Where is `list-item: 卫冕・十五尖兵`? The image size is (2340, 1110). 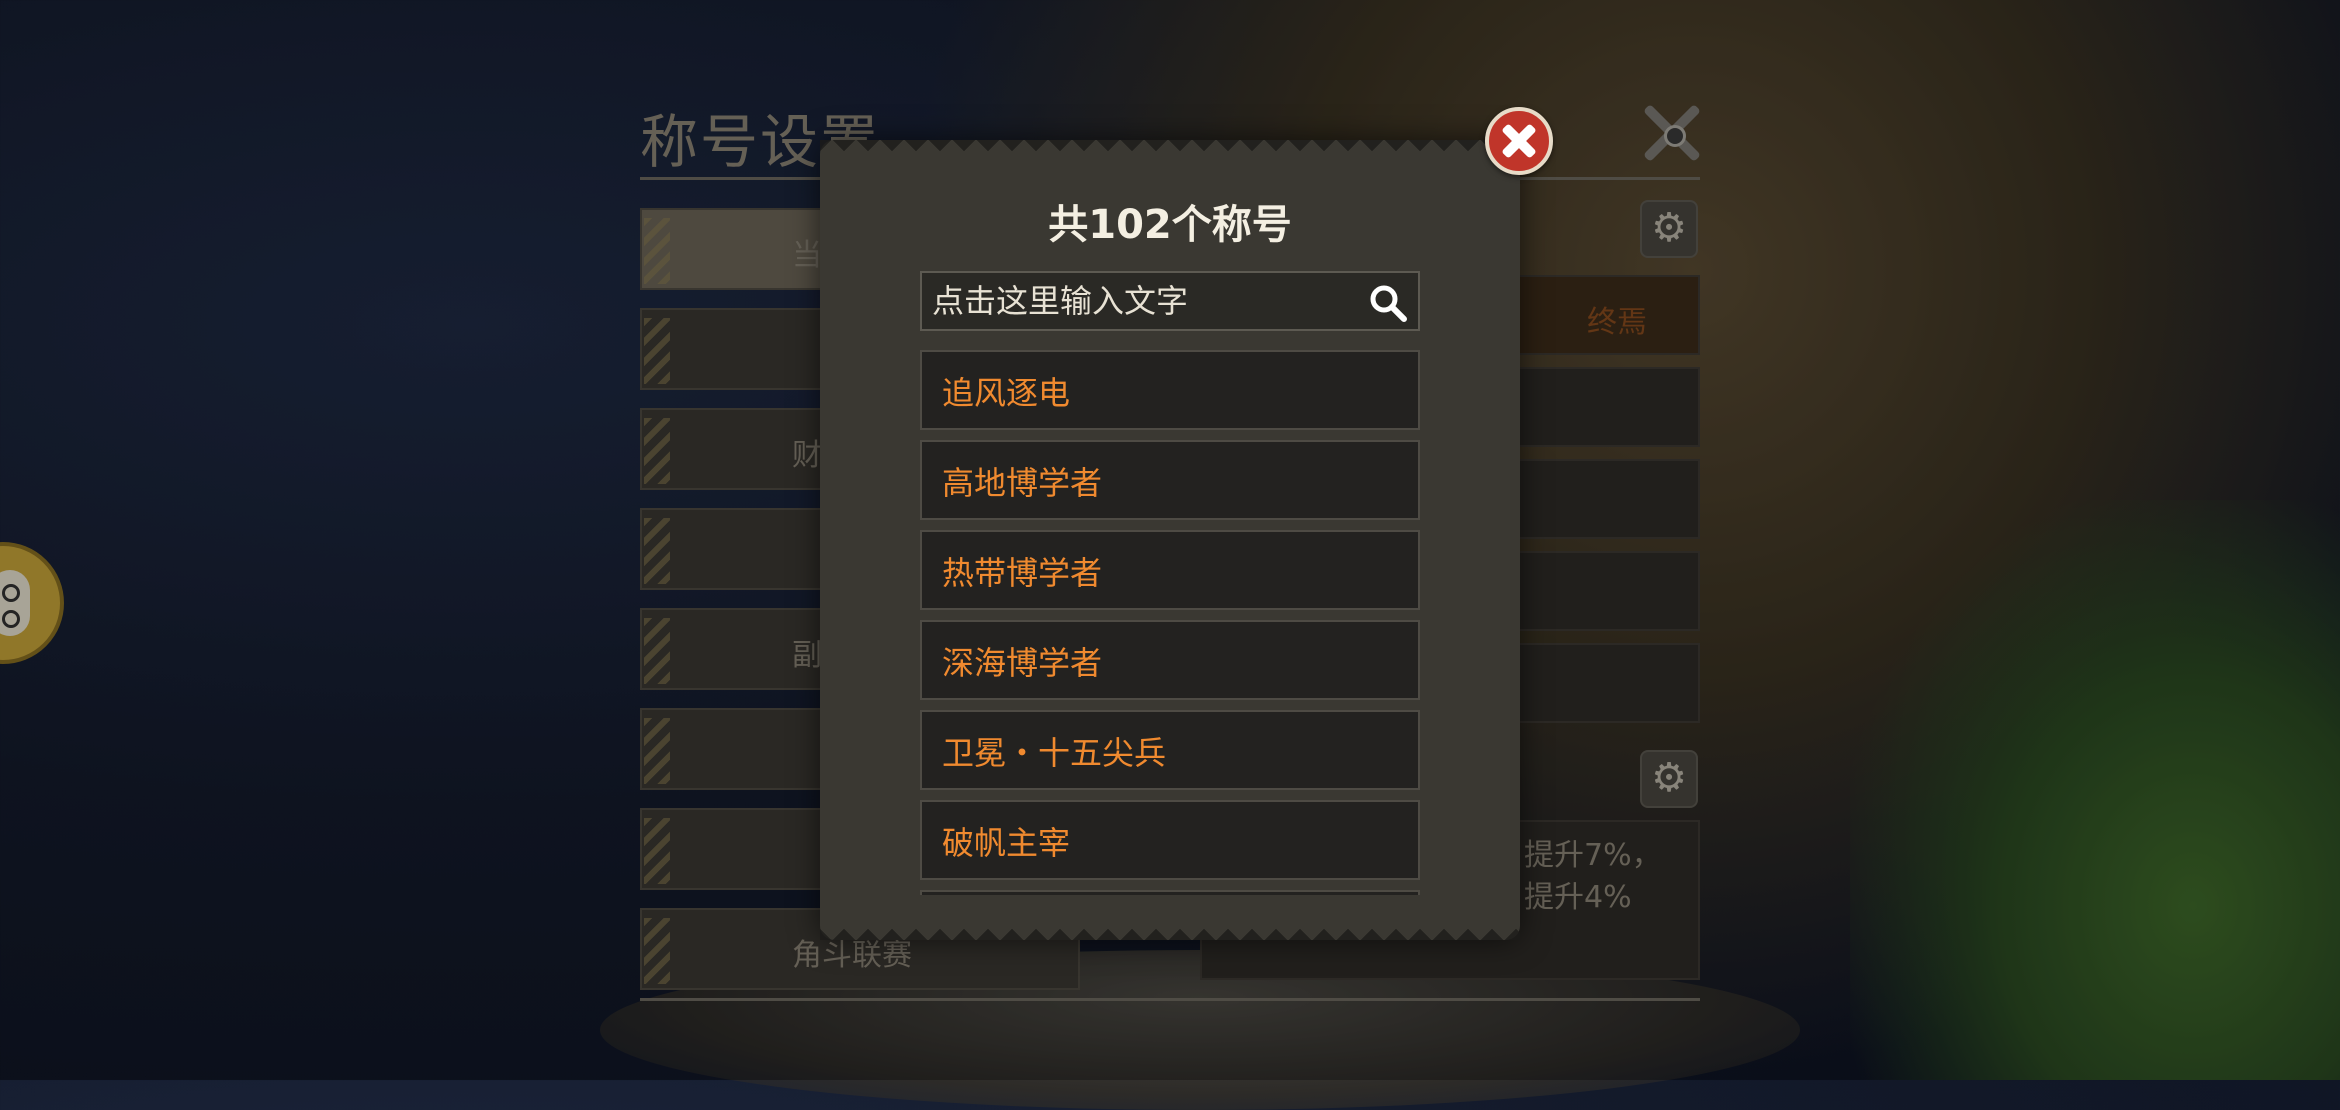
list-item: 卫冕・十五尖兵 is located at coordinates (1170, 750).